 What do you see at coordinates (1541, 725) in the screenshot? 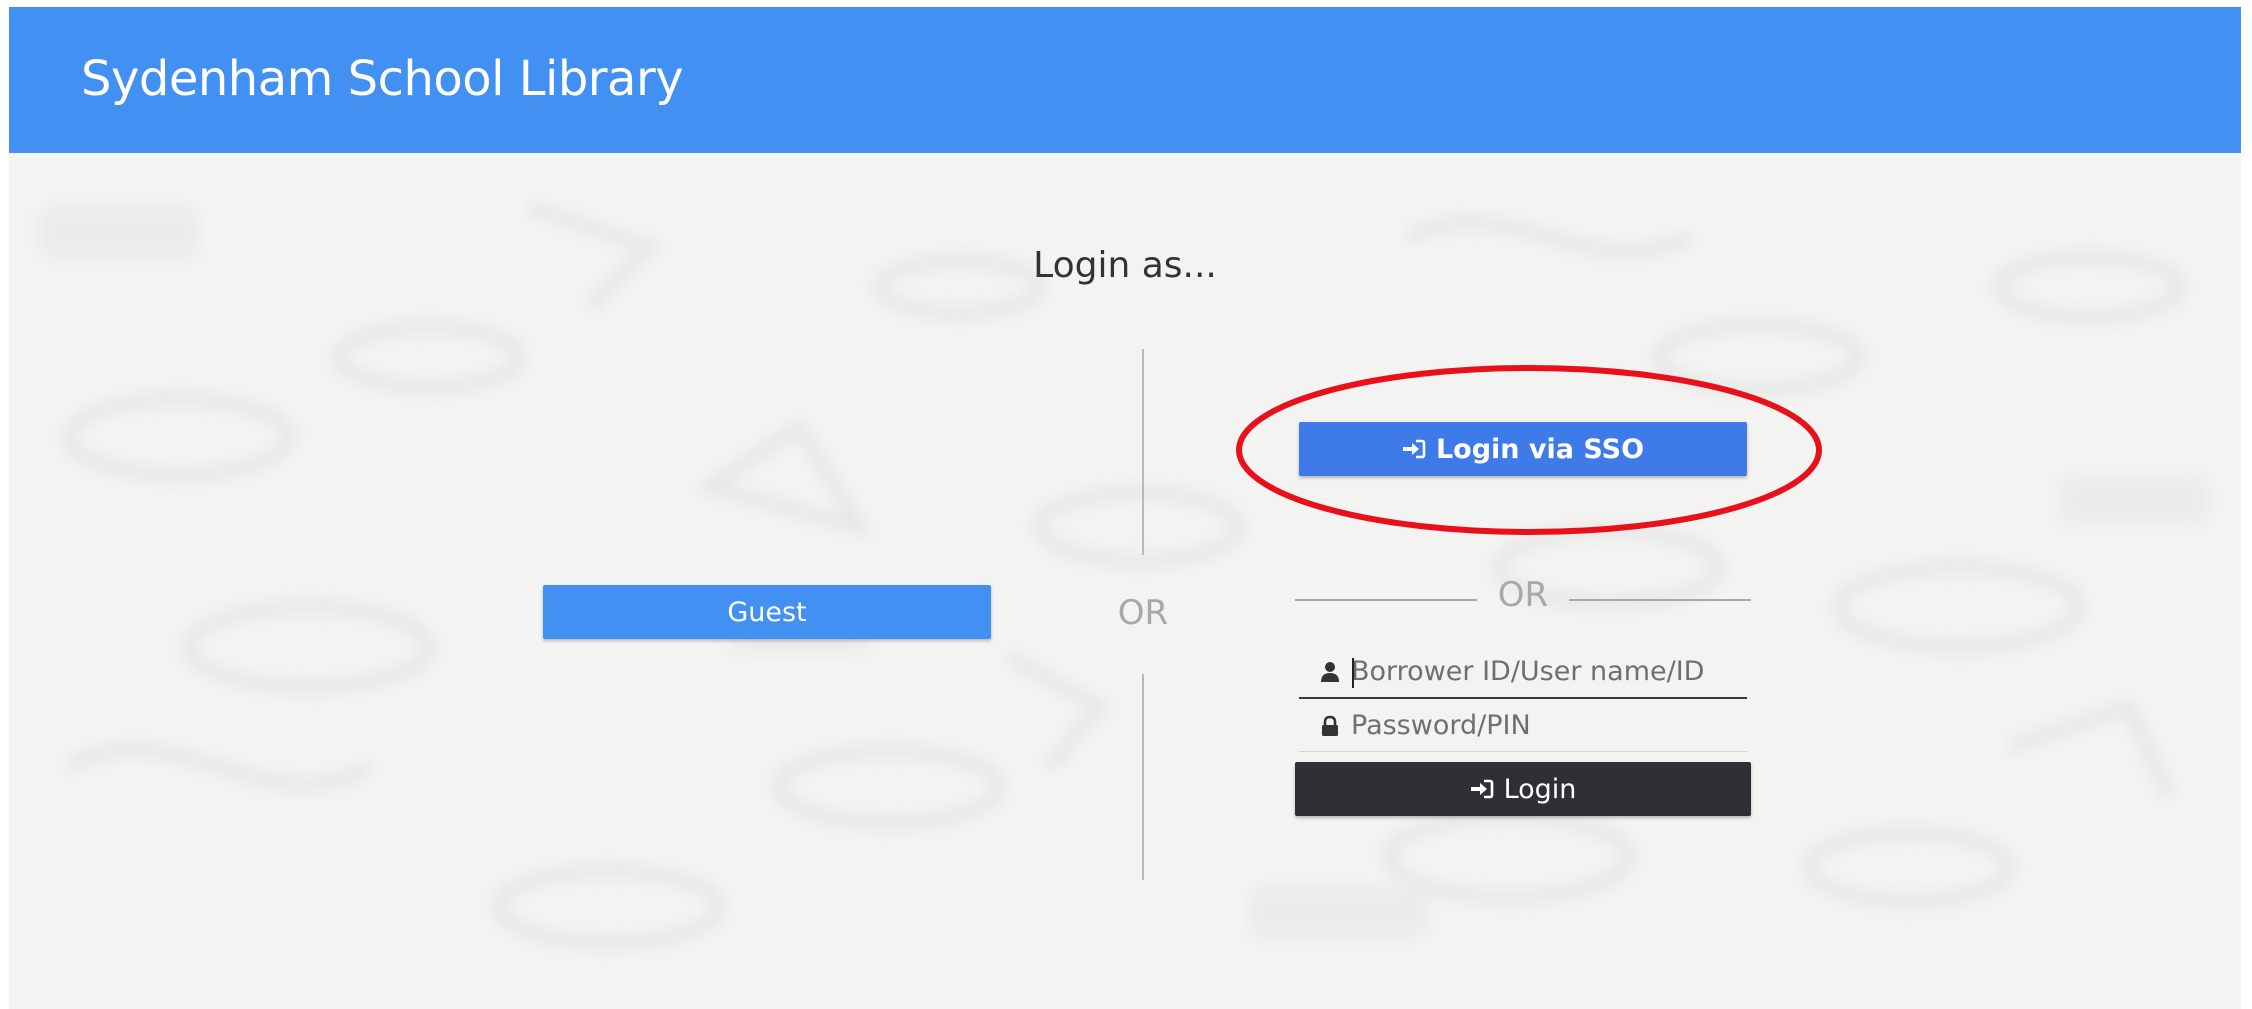
I see `password-input` at bounding box center [1541, 725].